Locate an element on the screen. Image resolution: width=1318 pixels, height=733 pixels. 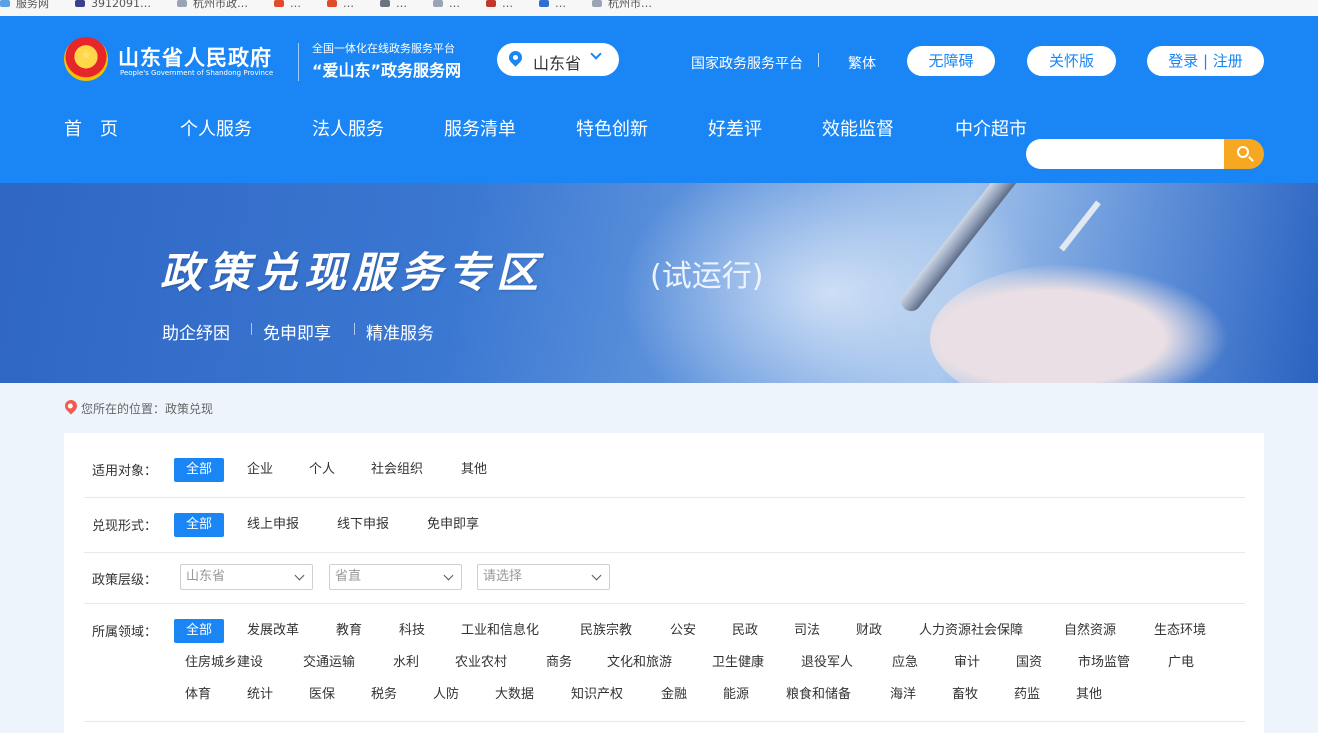
filter-field-option: 税务 is located at coordinates (384, 695).